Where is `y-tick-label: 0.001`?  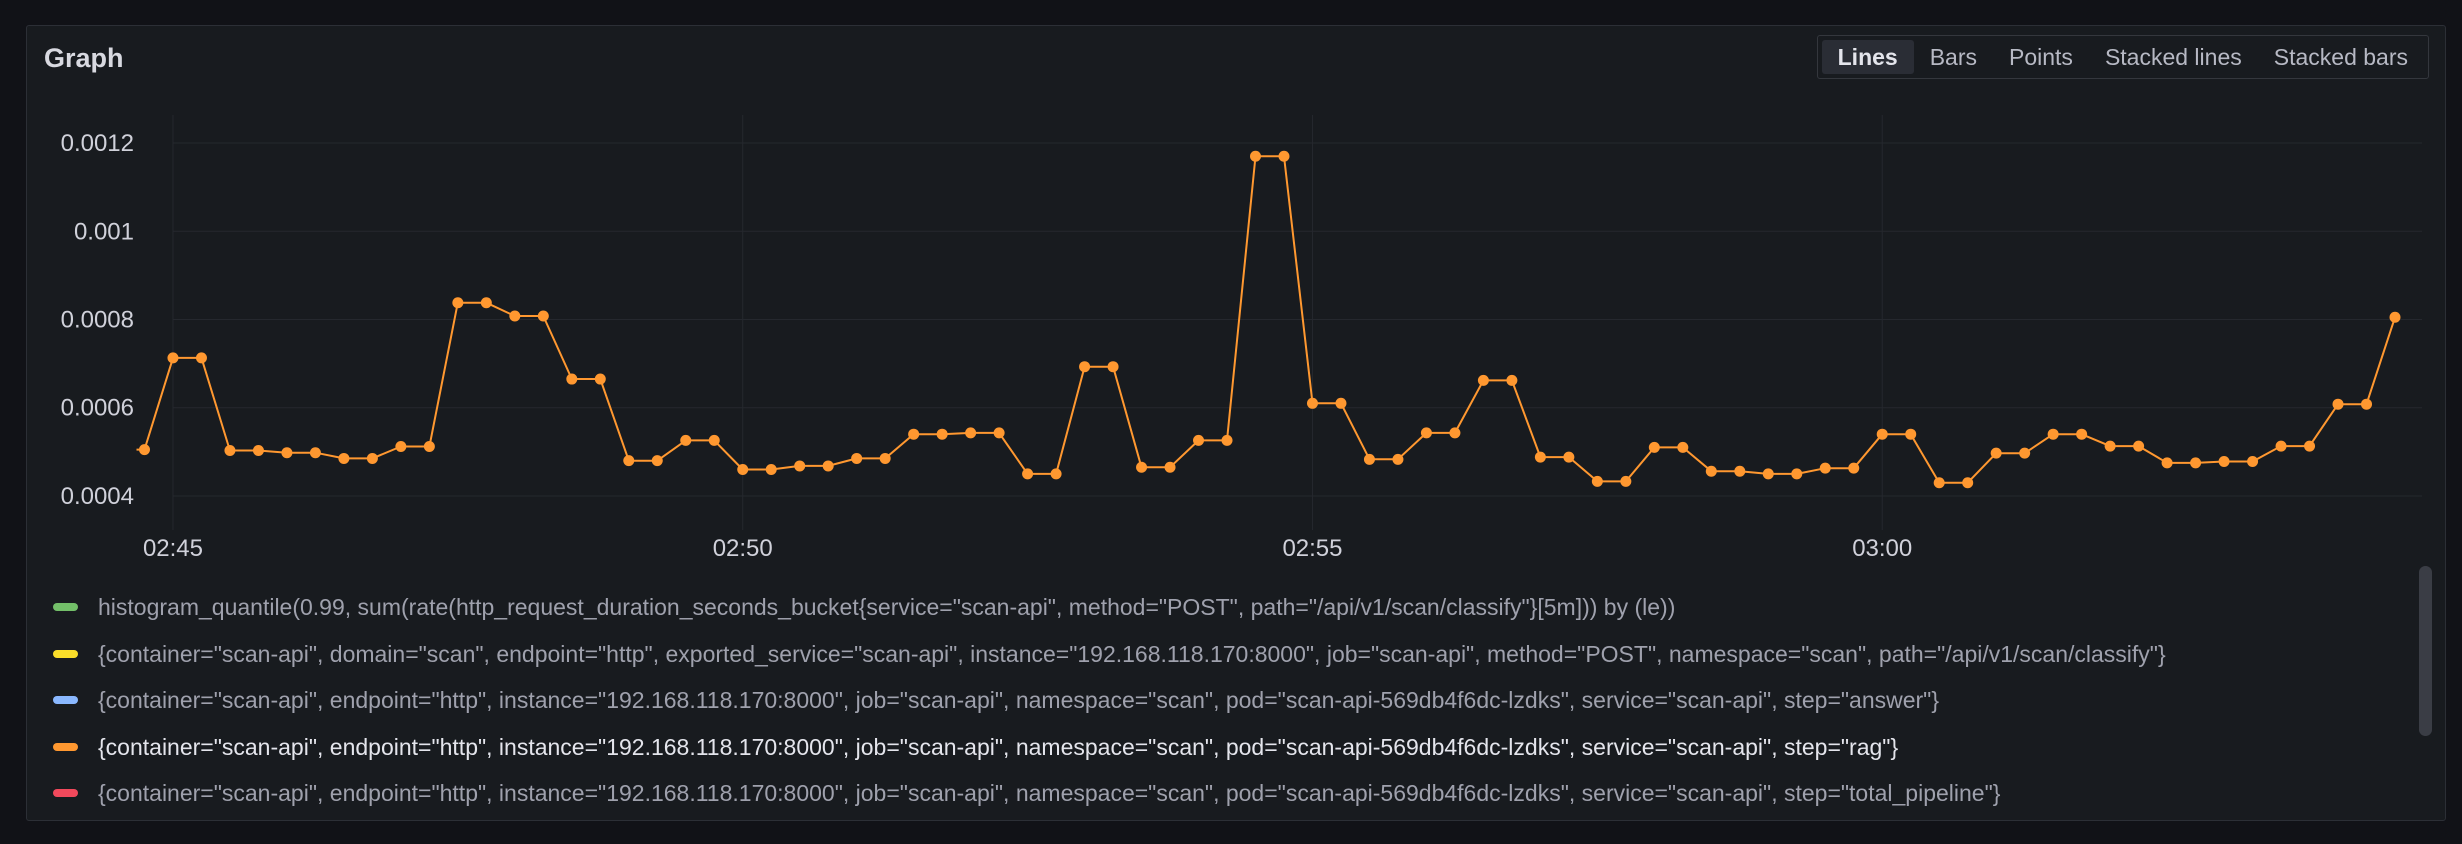
y-tick-label: 0.001 is located at coordinates (104, 231).